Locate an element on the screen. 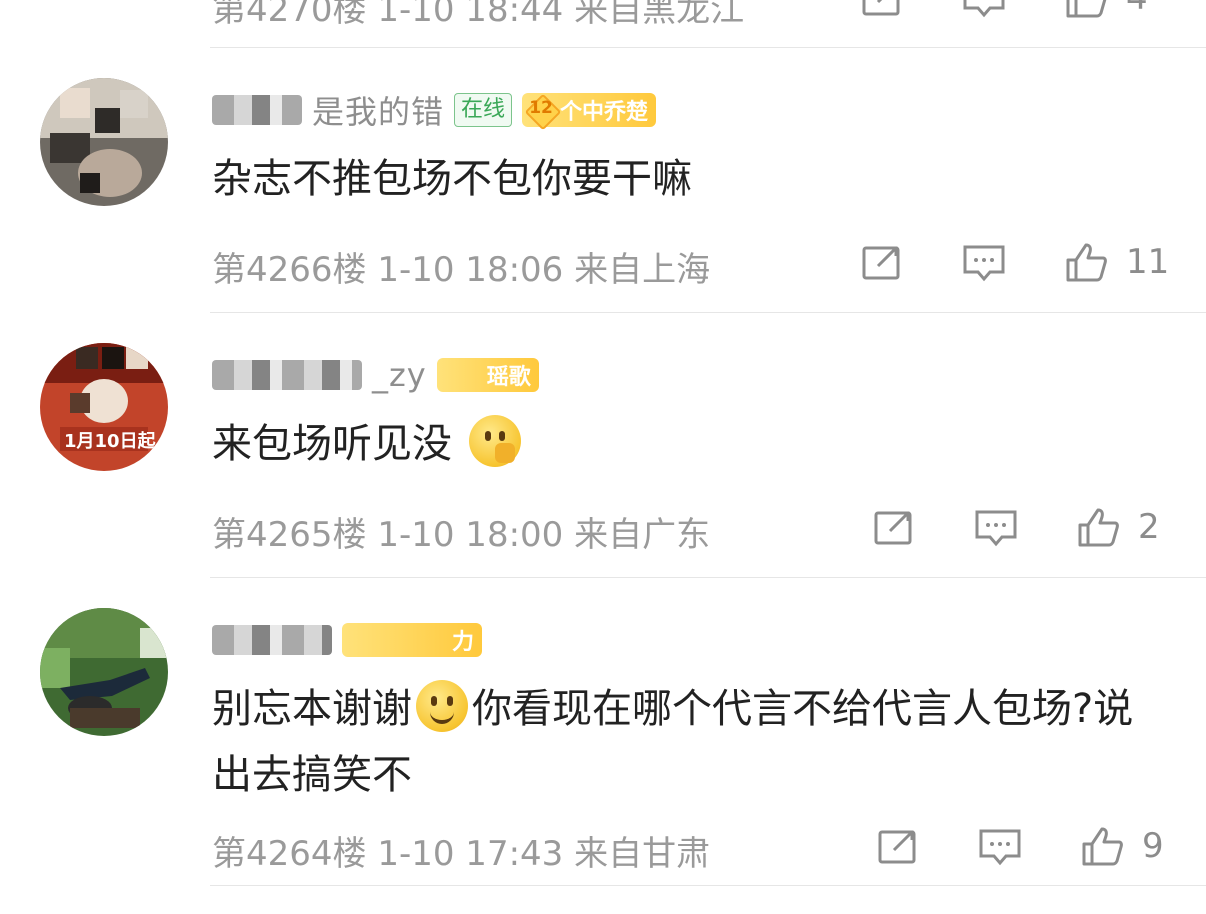 The image size is (1206, 914). like-count: 4 is located at coordinates (1137, 9).